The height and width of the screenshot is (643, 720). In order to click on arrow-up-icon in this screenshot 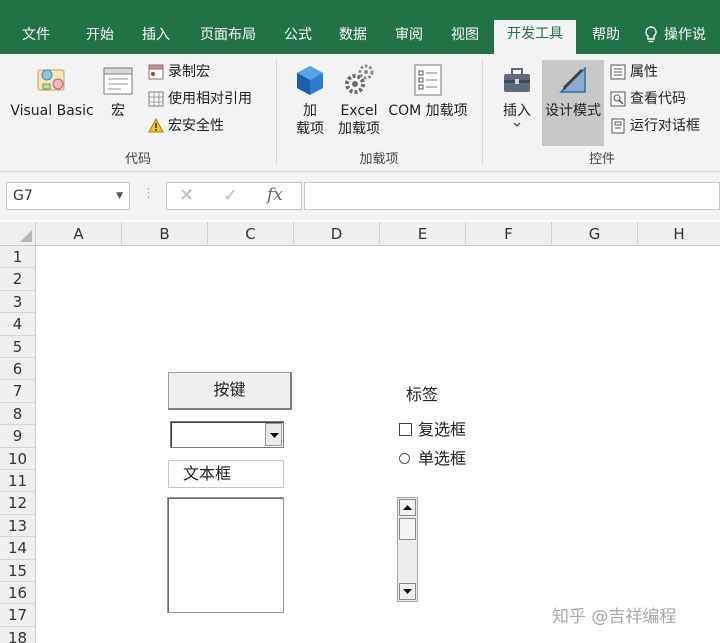, I will do `click(407, 507)`.